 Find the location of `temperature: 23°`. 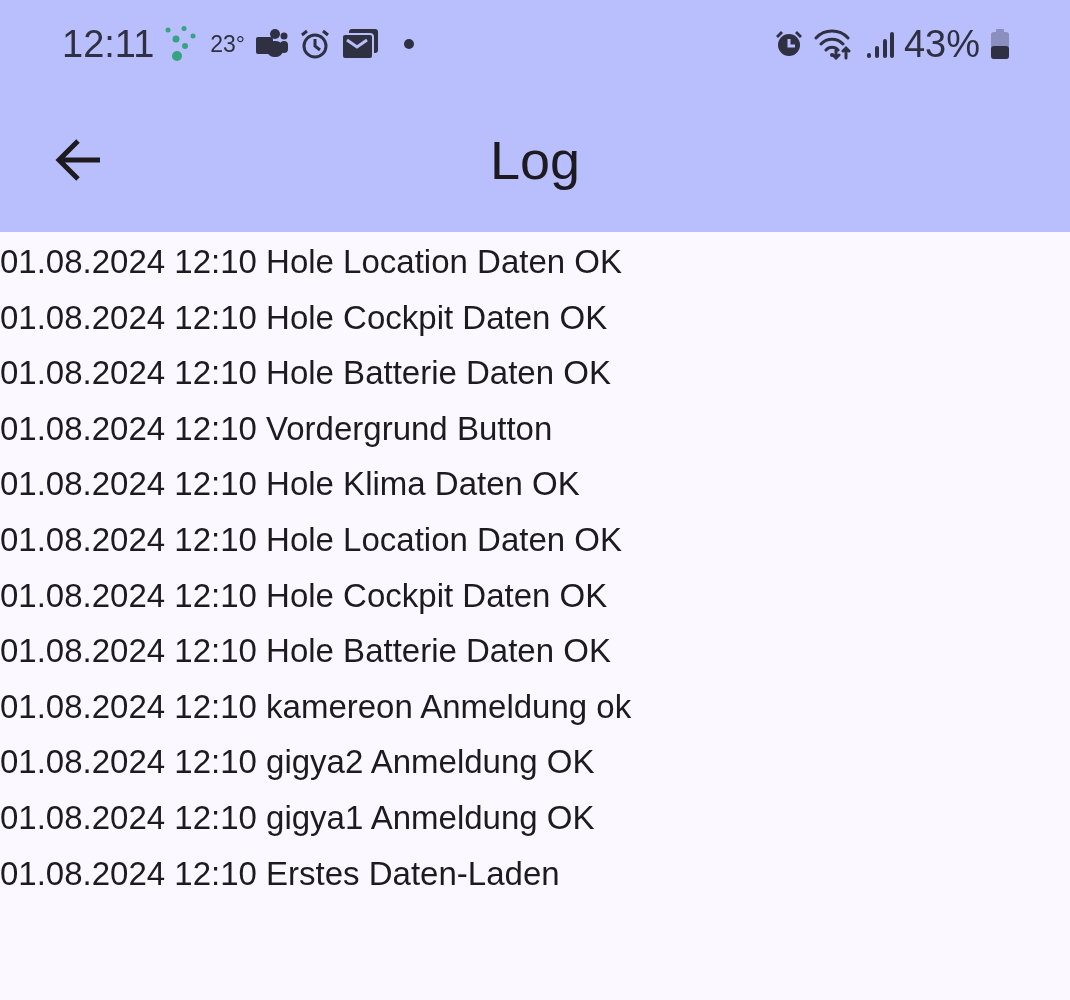

temperature: 23° is located at coordinates (228, 44).